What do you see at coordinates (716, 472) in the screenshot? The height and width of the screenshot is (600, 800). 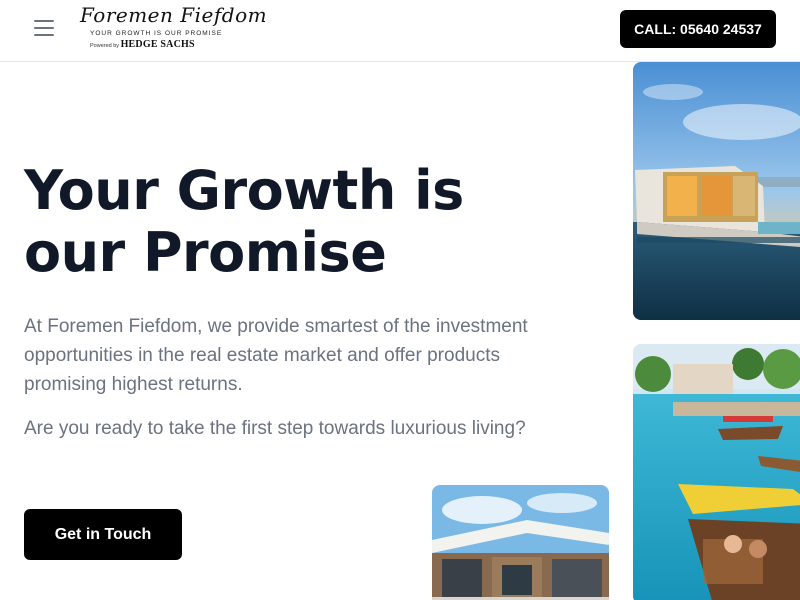 I see `canal-boats-image` at bounding box center [716, 472].